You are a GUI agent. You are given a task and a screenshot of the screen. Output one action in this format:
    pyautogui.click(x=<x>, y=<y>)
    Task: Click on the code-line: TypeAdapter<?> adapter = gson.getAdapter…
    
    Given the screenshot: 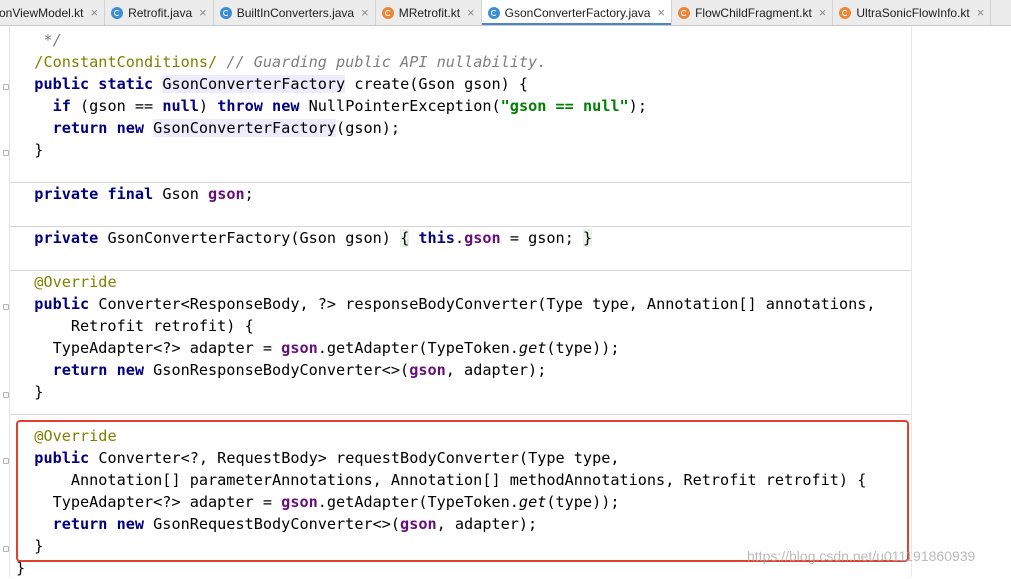 What is the action you would take?
    pyautogui.click(x=505, y=348)
    